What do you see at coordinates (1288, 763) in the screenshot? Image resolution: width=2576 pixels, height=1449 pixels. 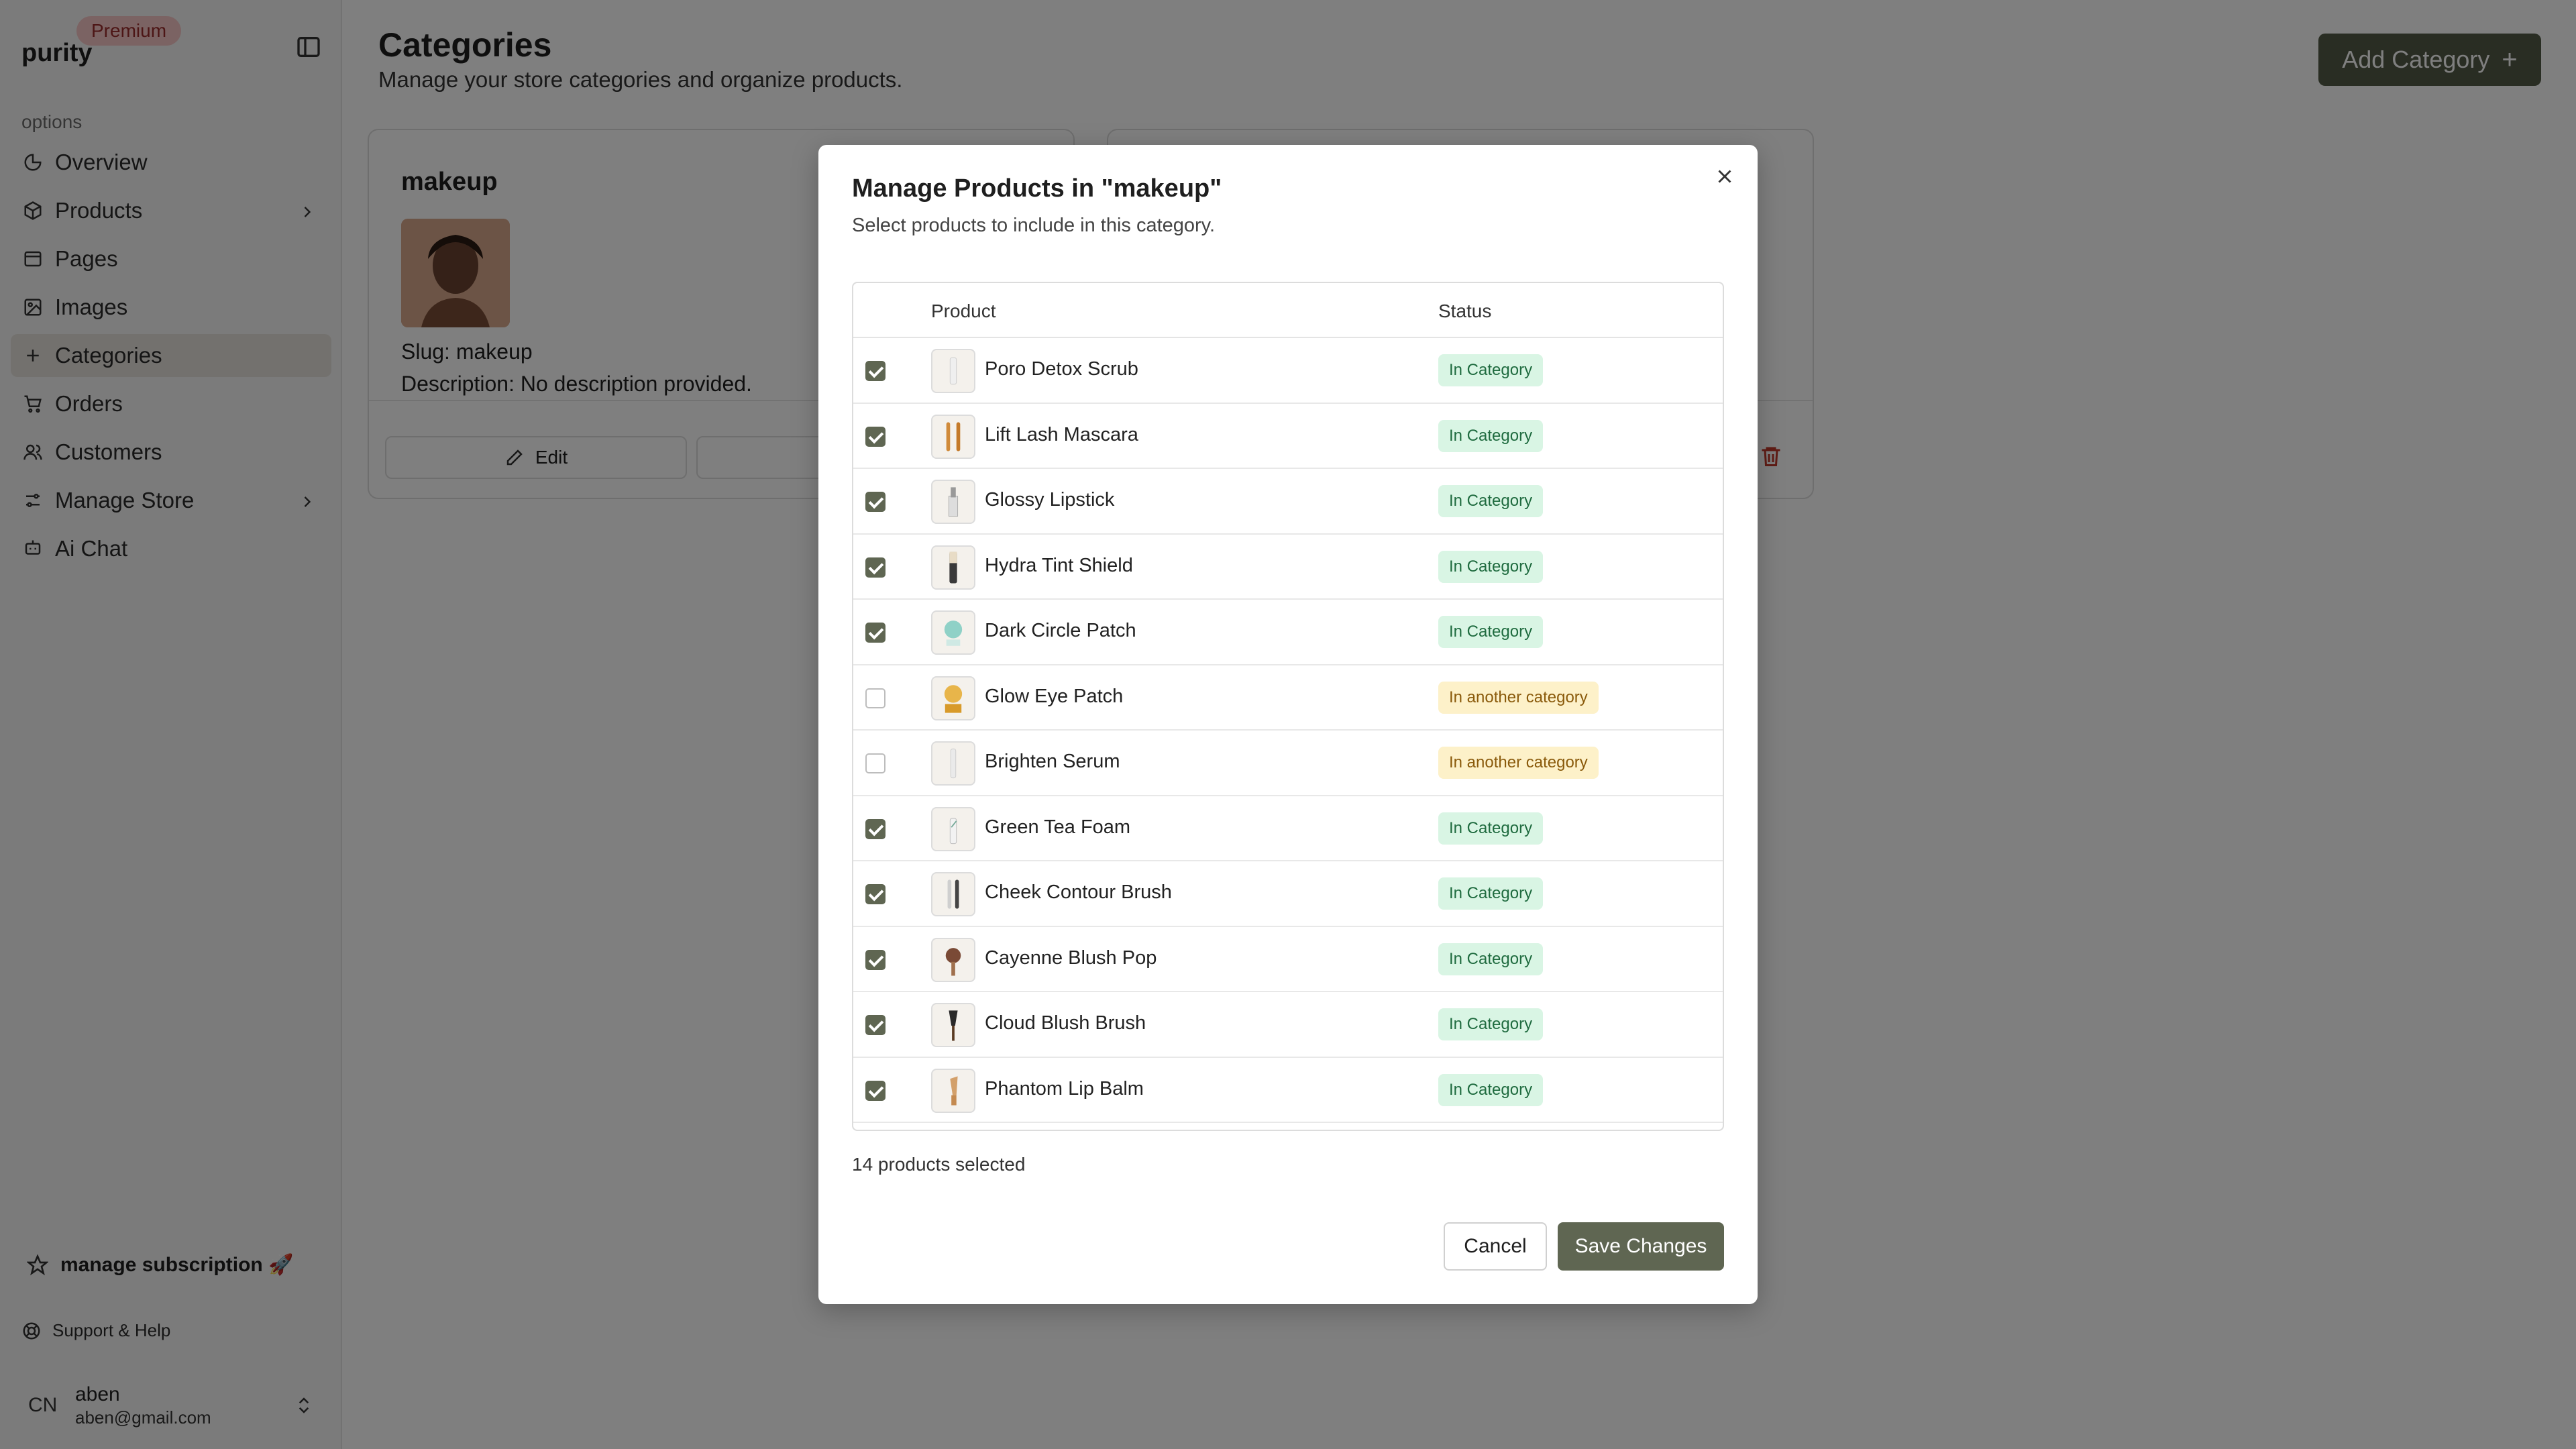 I see `table-row: Brighten Serum In another category` at bounding box center [1288, 763].